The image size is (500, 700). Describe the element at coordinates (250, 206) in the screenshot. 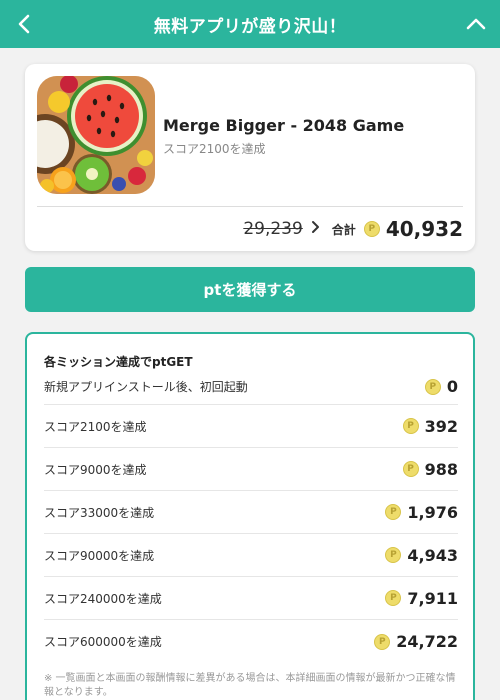

I see `divider` at that location.